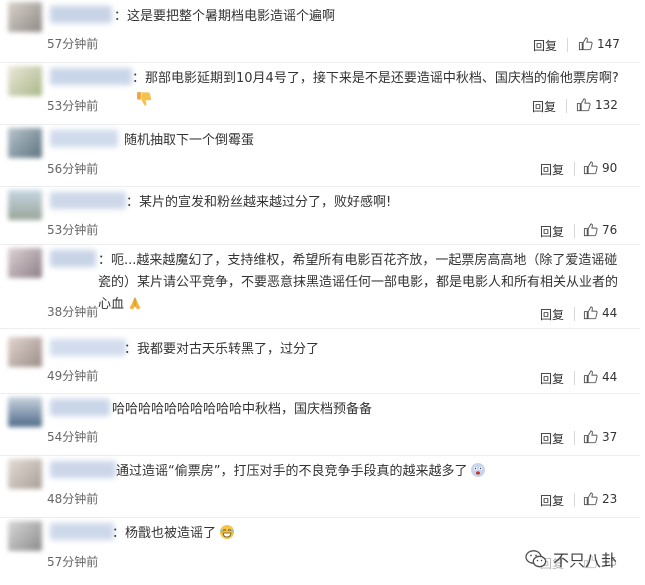  Describe the element at coordinates (73, 437) in the screenshot. I see `timestamp: 54分钟前` at that location.